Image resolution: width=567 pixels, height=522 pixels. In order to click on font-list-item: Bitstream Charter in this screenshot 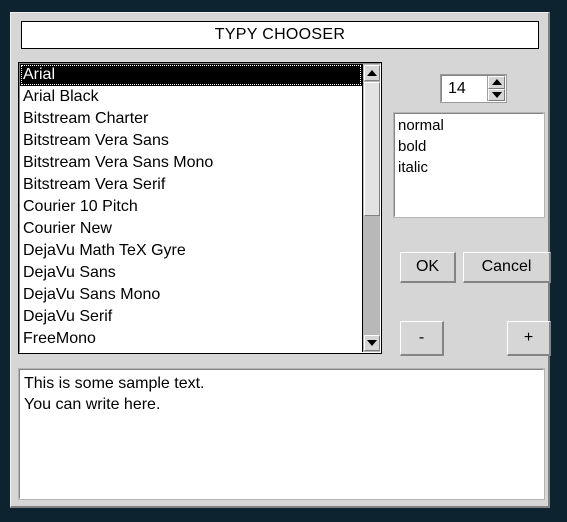, I will do `click(191, 119)`.